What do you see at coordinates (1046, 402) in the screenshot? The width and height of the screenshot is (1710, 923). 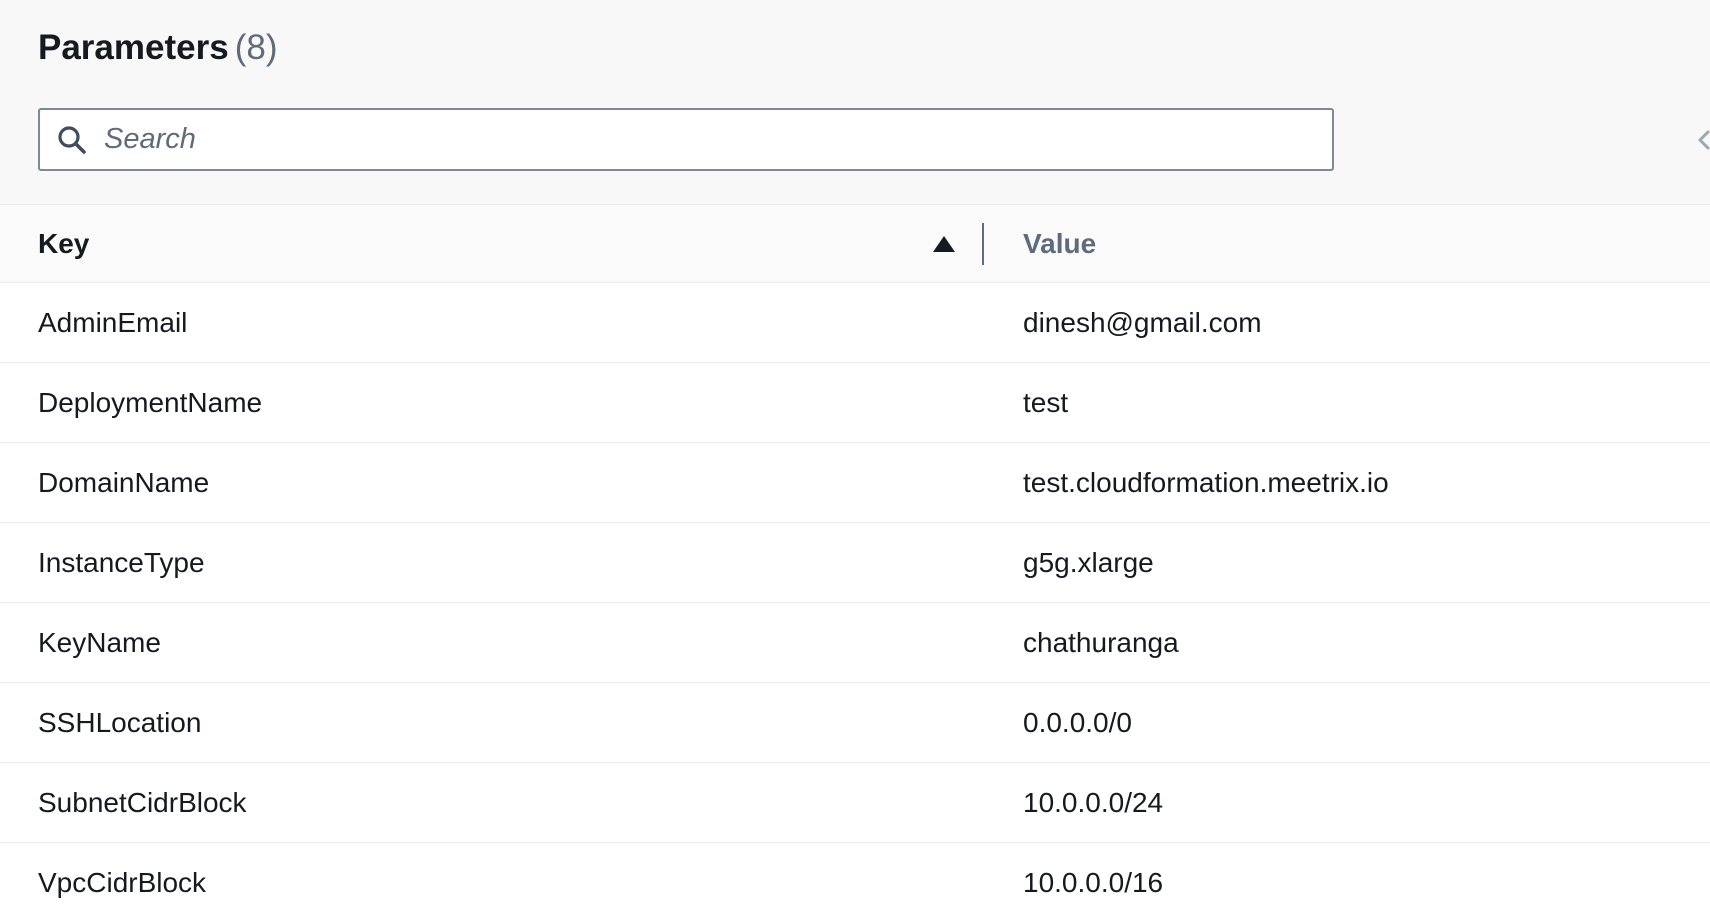 I see `row-value: test` at bounding box center [1046, 402].